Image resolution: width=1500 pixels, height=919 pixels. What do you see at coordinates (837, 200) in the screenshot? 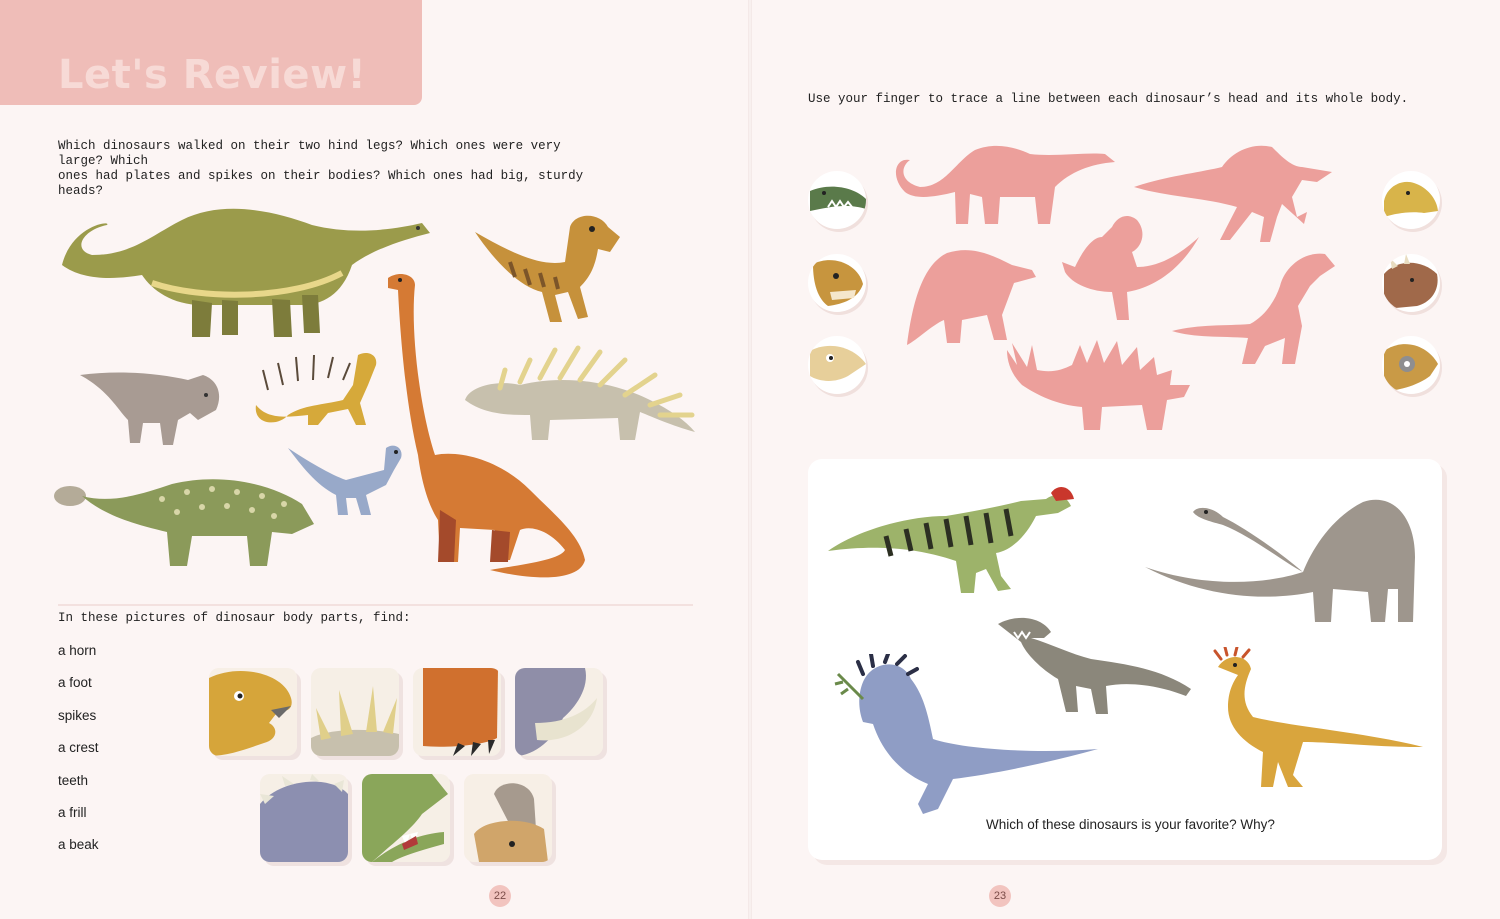
I see `crocodile-head-icon` at bounding box center [837, 200].